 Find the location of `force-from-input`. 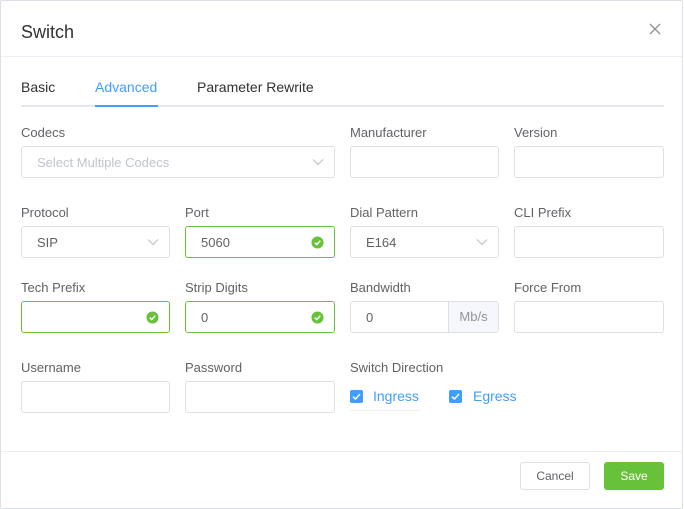

force-from-input is located at coordinates (589, 317).